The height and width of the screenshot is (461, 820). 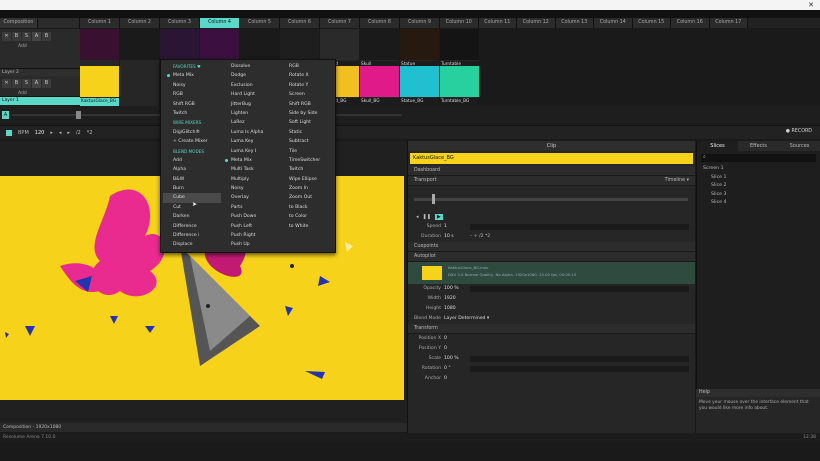 I want to click on tap-tempo-icon: ▸, so click(x=51, y=133).